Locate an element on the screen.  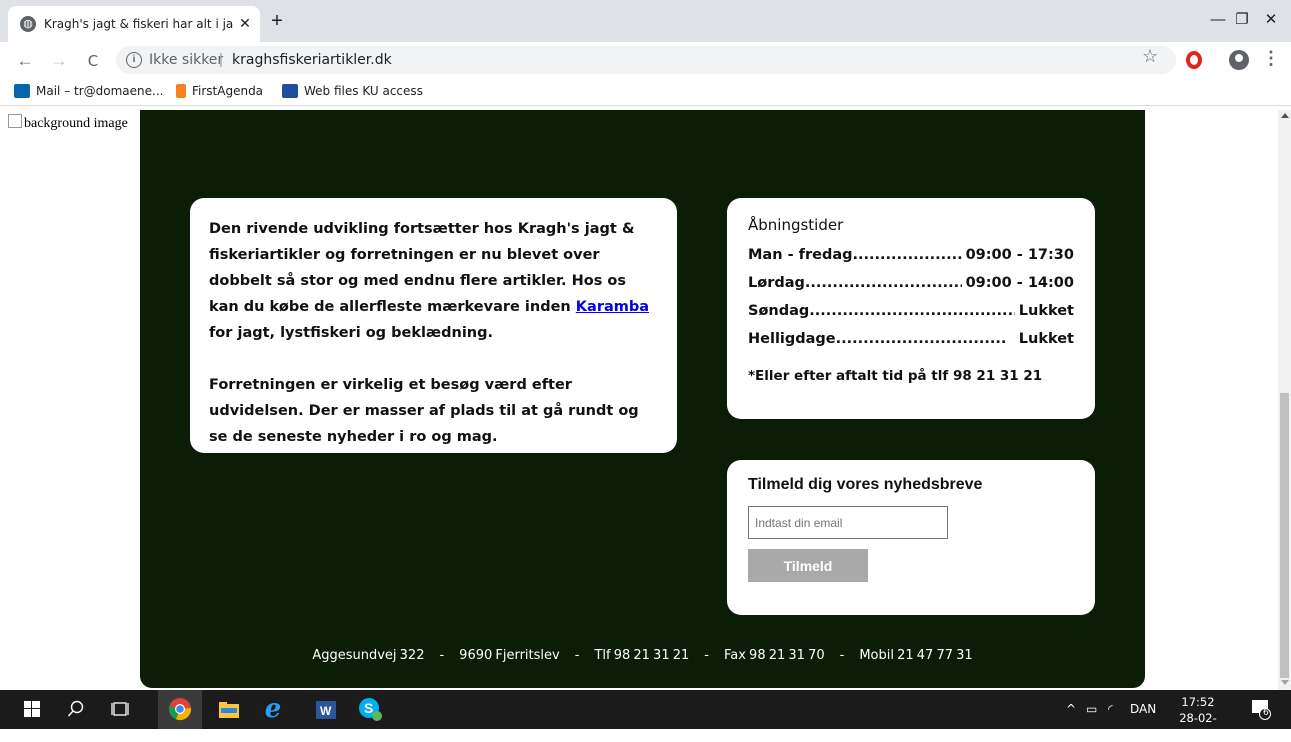
svg-text: W is located at coordinates (326, 711).